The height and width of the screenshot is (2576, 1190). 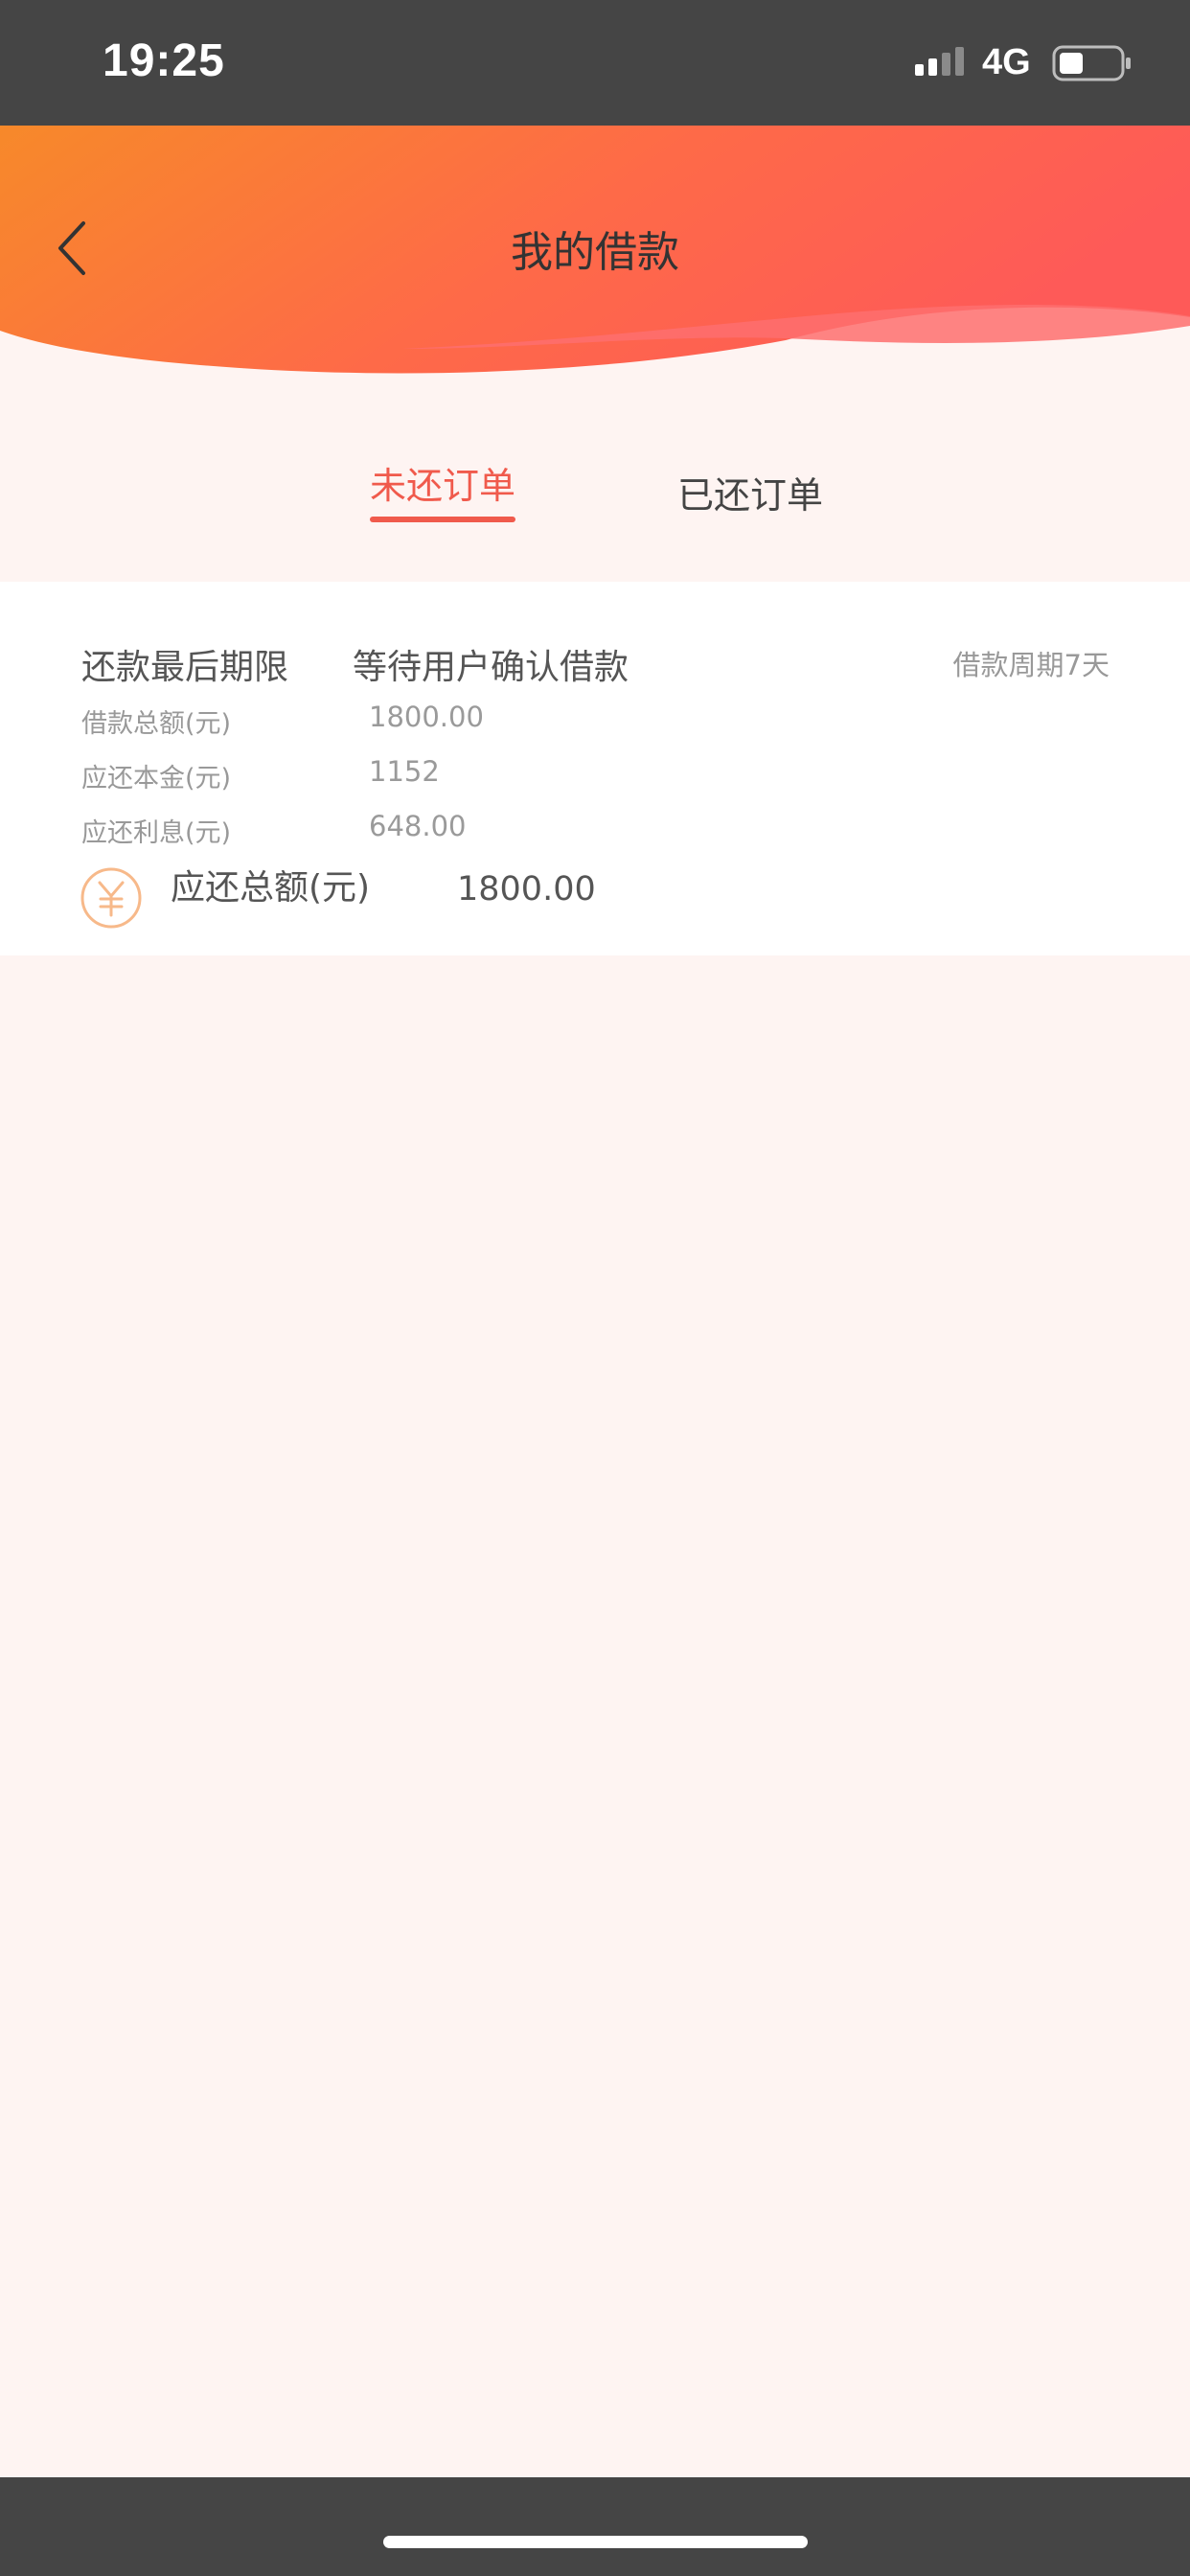 I want to click on total-due-value: 1800.00, so click(x=527, y=889).